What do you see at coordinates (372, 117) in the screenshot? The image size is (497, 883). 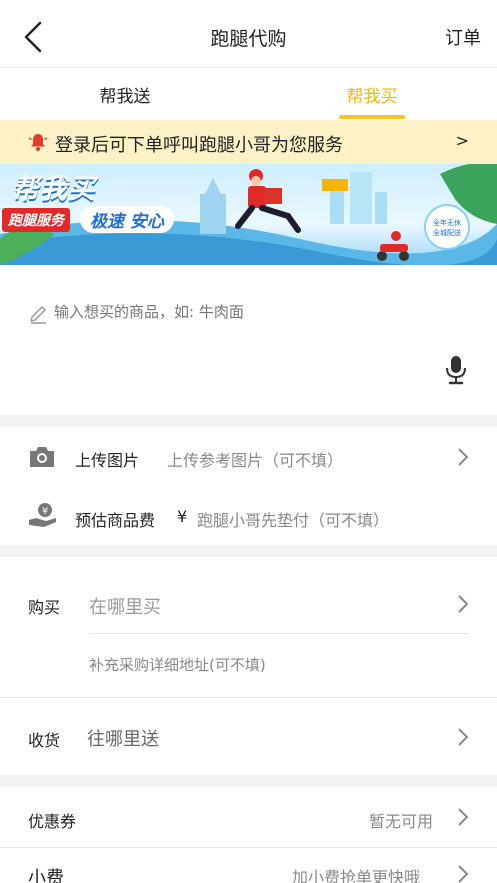 I see `active-tab-indicator` at bounding box center [372, 117].